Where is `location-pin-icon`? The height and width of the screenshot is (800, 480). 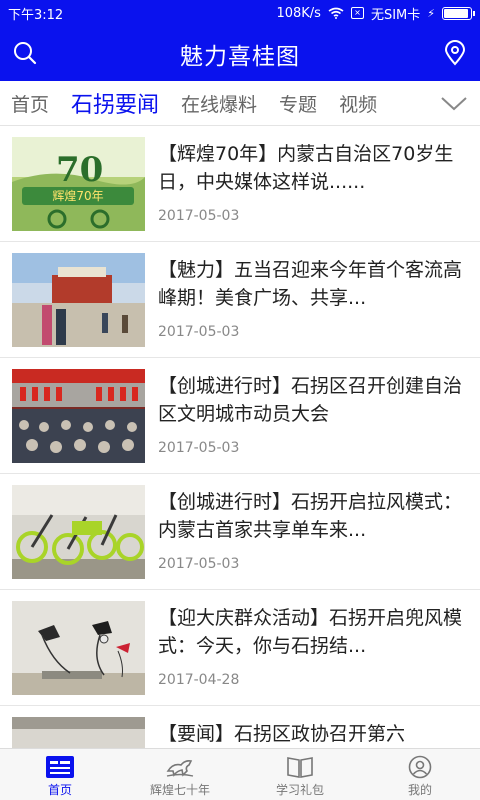
location-pin-icon is located at coordinates (455, 53).